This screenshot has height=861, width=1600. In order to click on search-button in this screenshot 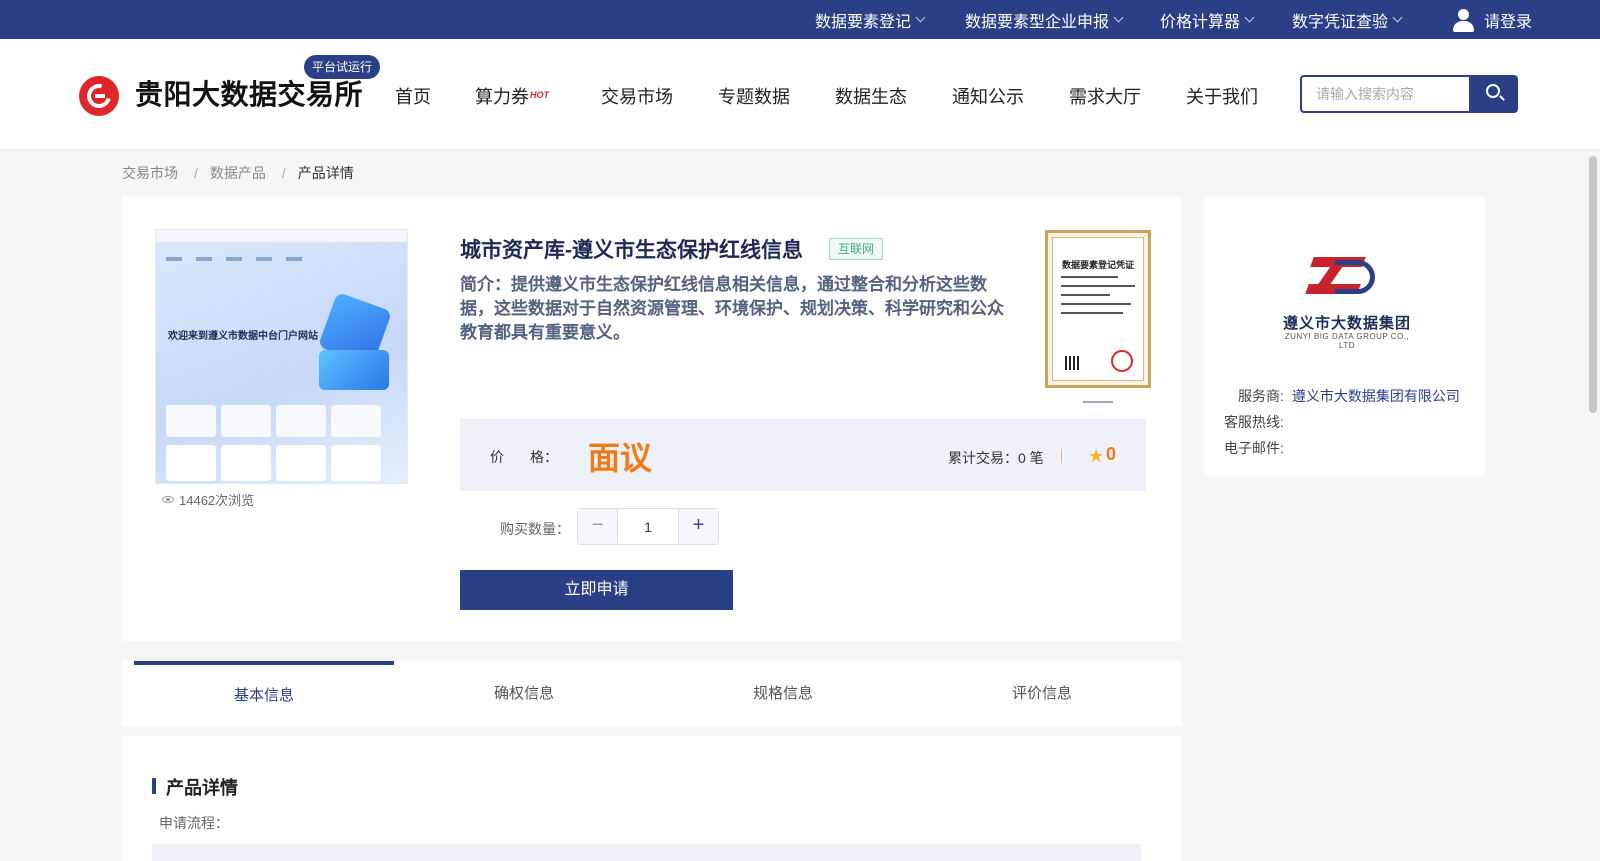, I will do `click(1493, 94)`.